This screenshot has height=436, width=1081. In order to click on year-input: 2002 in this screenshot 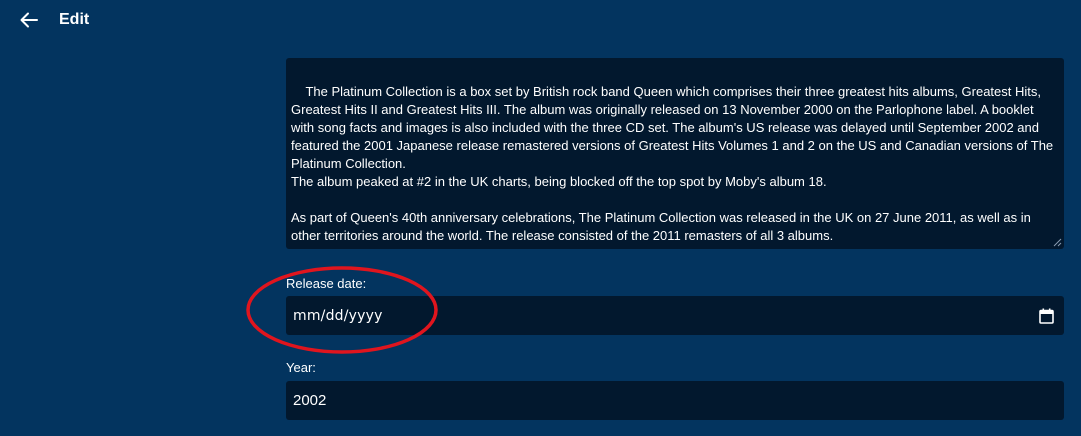, I will do `click(675, 400)`.